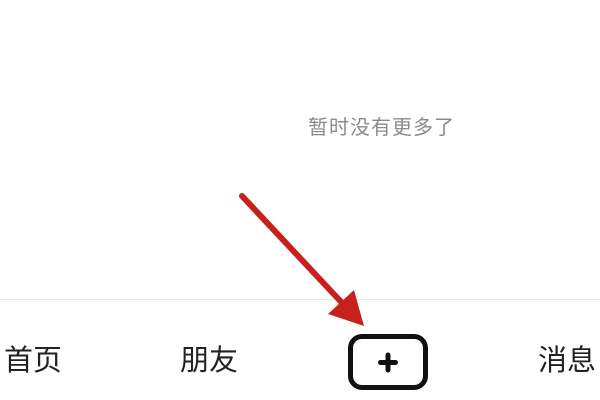 This screenshot has width=600, height=400. I want to click on create-post-button, so click(388, 362).